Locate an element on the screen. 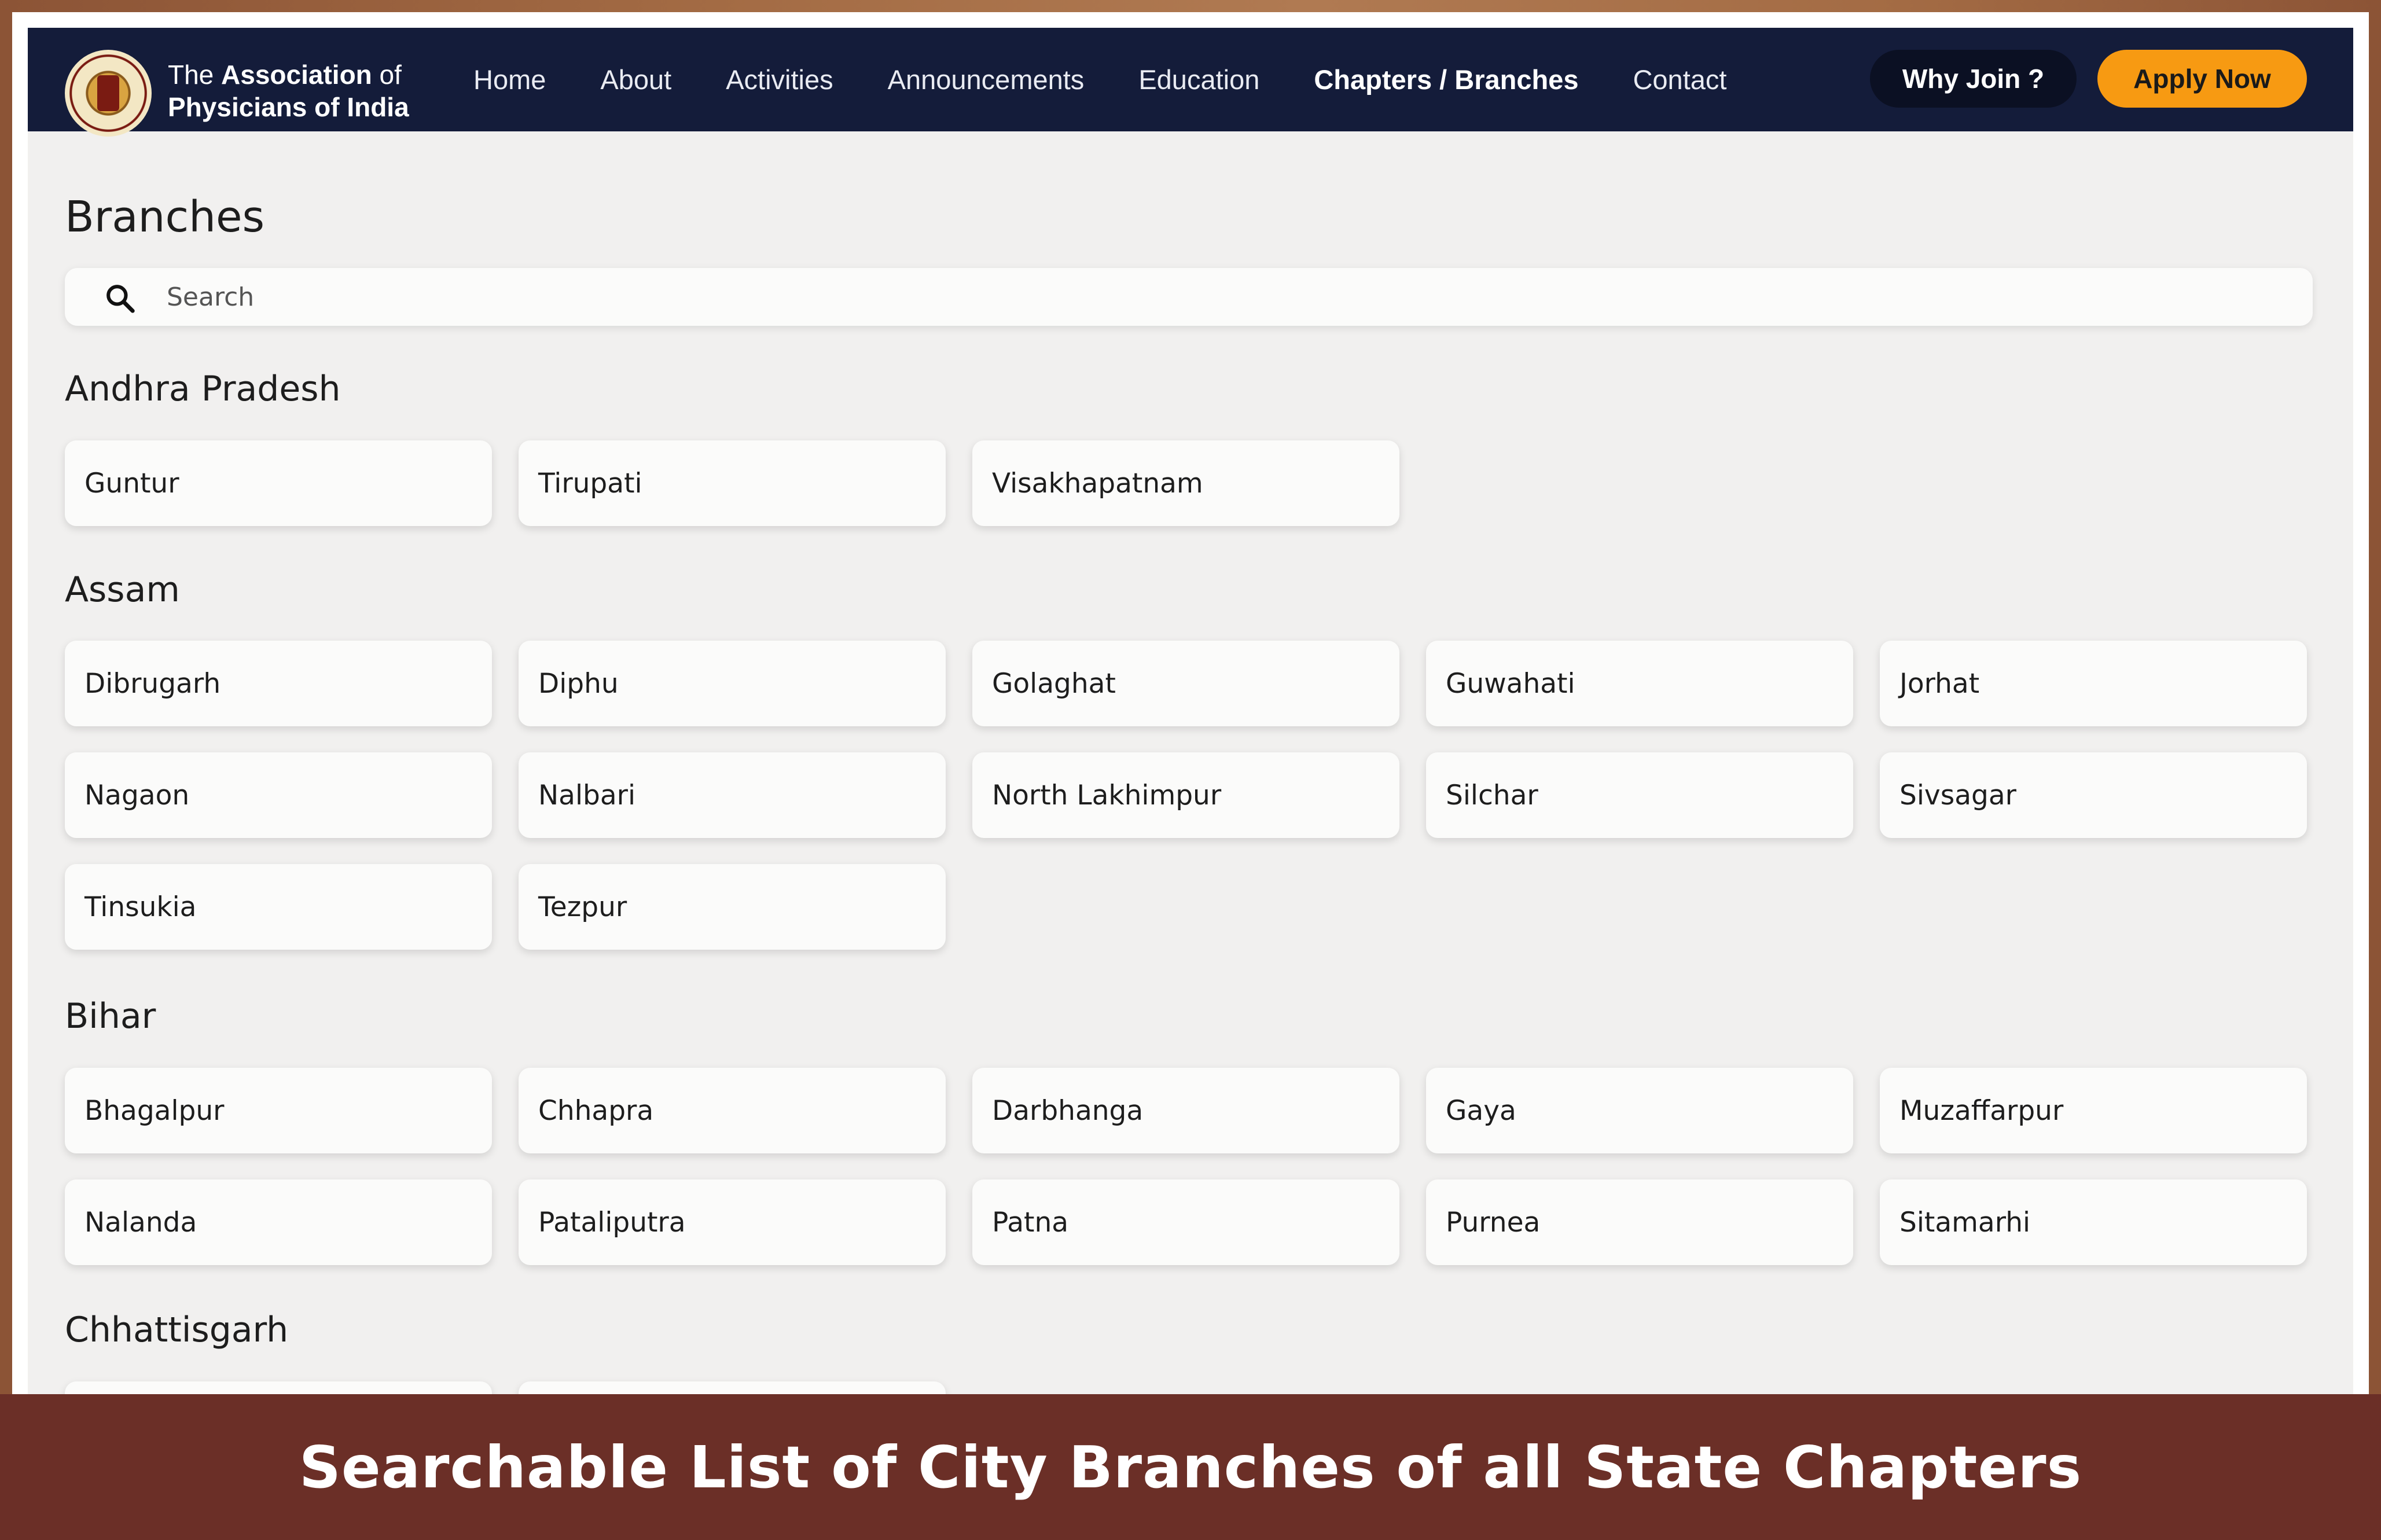 The width and height of the screenshot is (2381, 1540). branch-card: Guwahati is located at coordinates (1639, 683).